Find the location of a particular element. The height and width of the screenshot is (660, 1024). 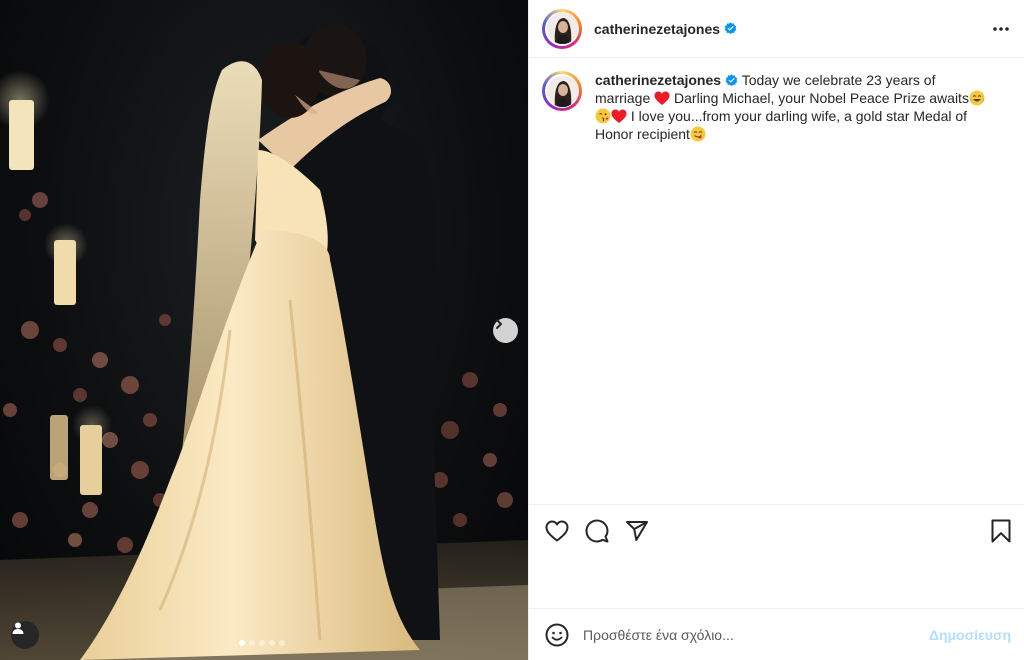

avatar is located at coordinates (562, 28).